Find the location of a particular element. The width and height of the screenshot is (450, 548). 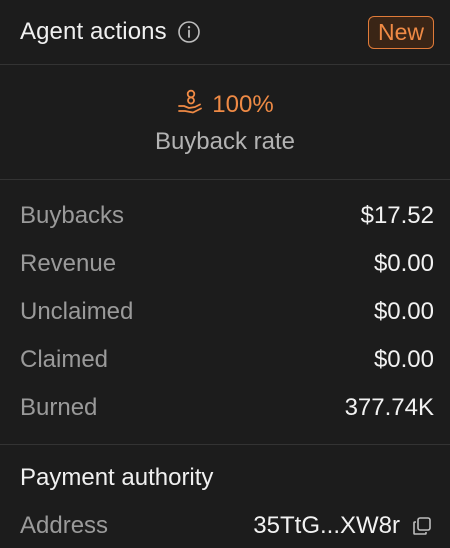

card-title: Agent actions is located at coordinates (93, 31).